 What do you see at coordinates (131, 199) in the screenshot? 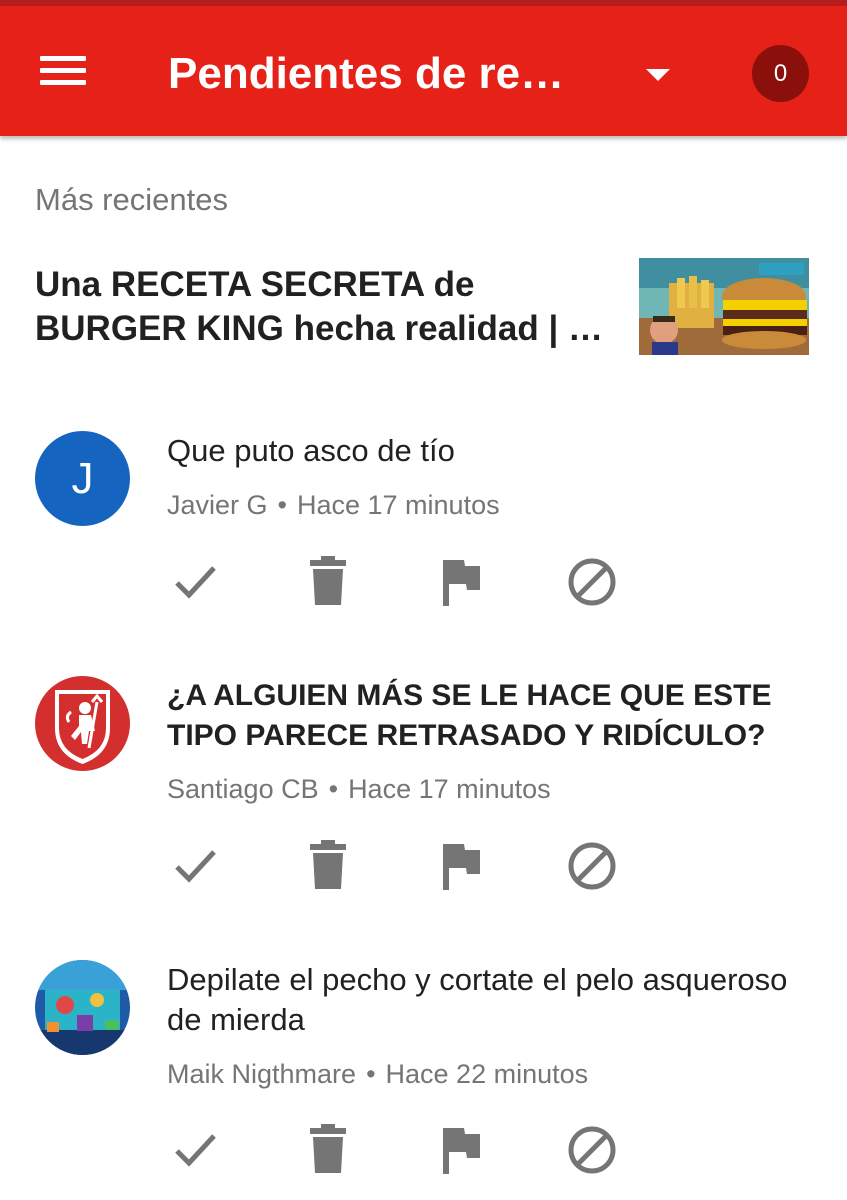
I see `section-label: Más recientes` at bounding box center [131, 199].